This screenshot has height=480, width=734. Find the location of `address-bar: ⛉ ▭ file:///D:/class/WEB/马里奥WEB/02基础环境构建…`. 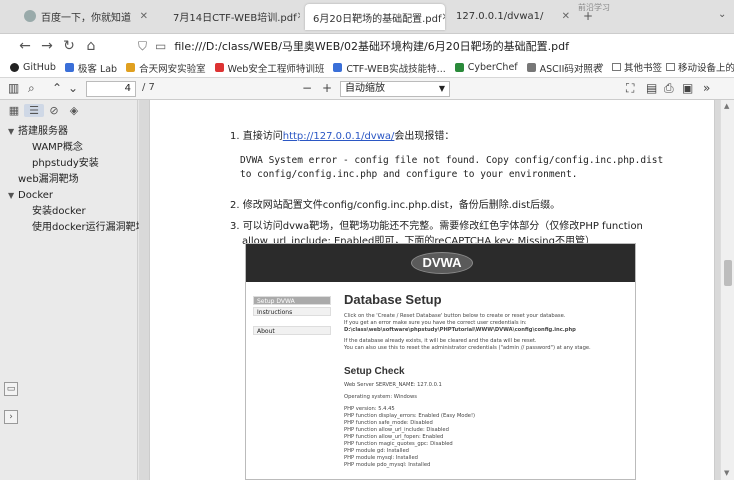

address-bar: ⛉ ▭ file:///D:/class/WEB/马里奥WEB/02基础环境构建… is located at coordinates (428, 46).